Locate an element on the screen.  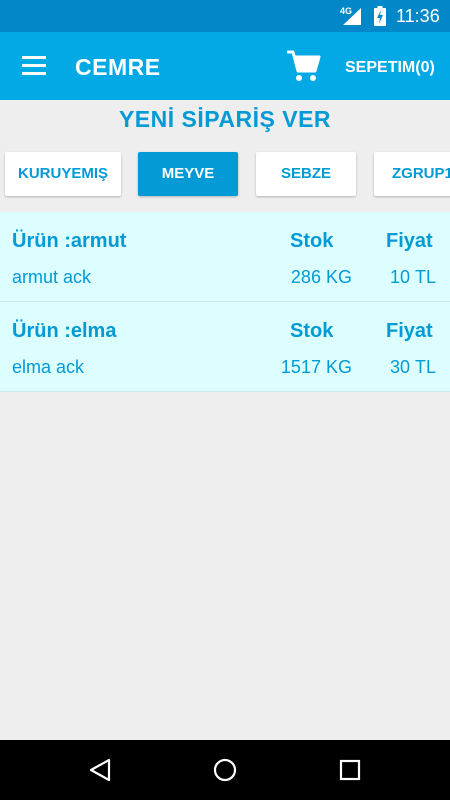
product-description: armut ack is located at coordinates (52, 277).